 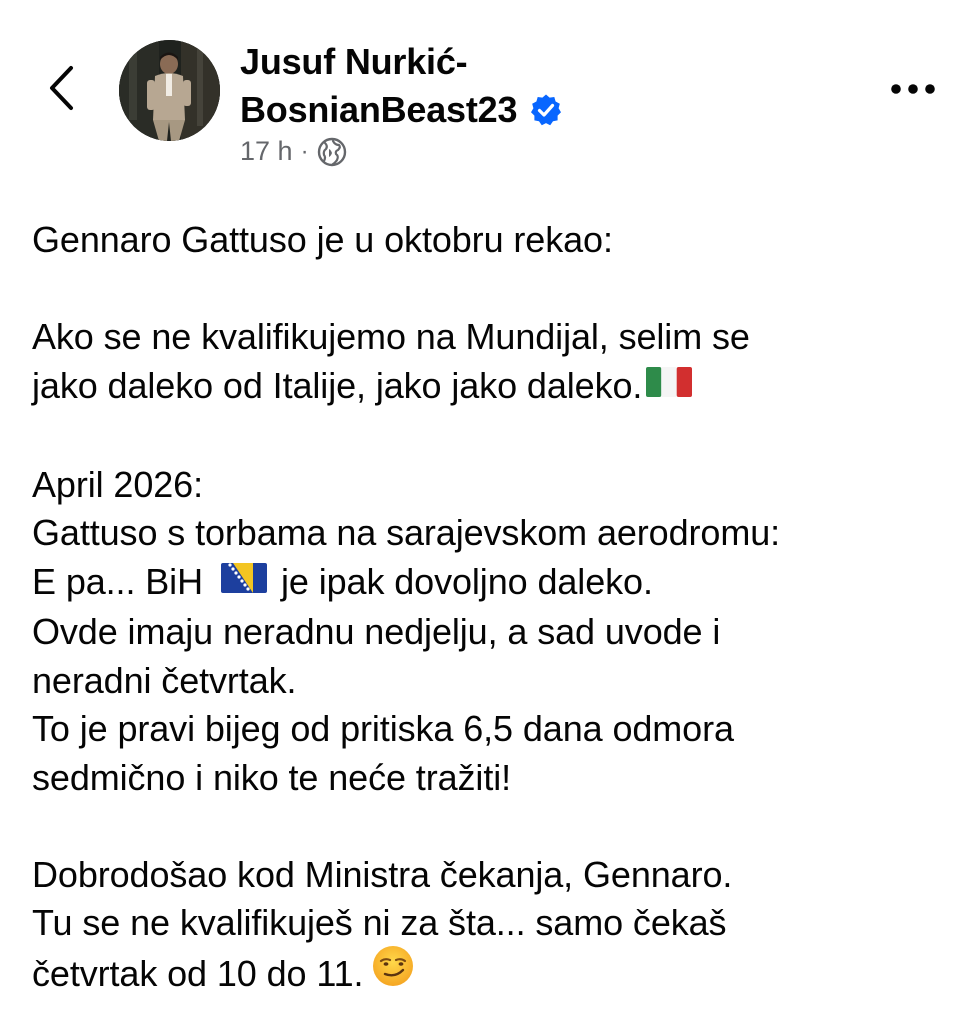 I want to click on post-line: Gennaro Gattuso je u oktobru rekao:, so click(x=322, y=239).